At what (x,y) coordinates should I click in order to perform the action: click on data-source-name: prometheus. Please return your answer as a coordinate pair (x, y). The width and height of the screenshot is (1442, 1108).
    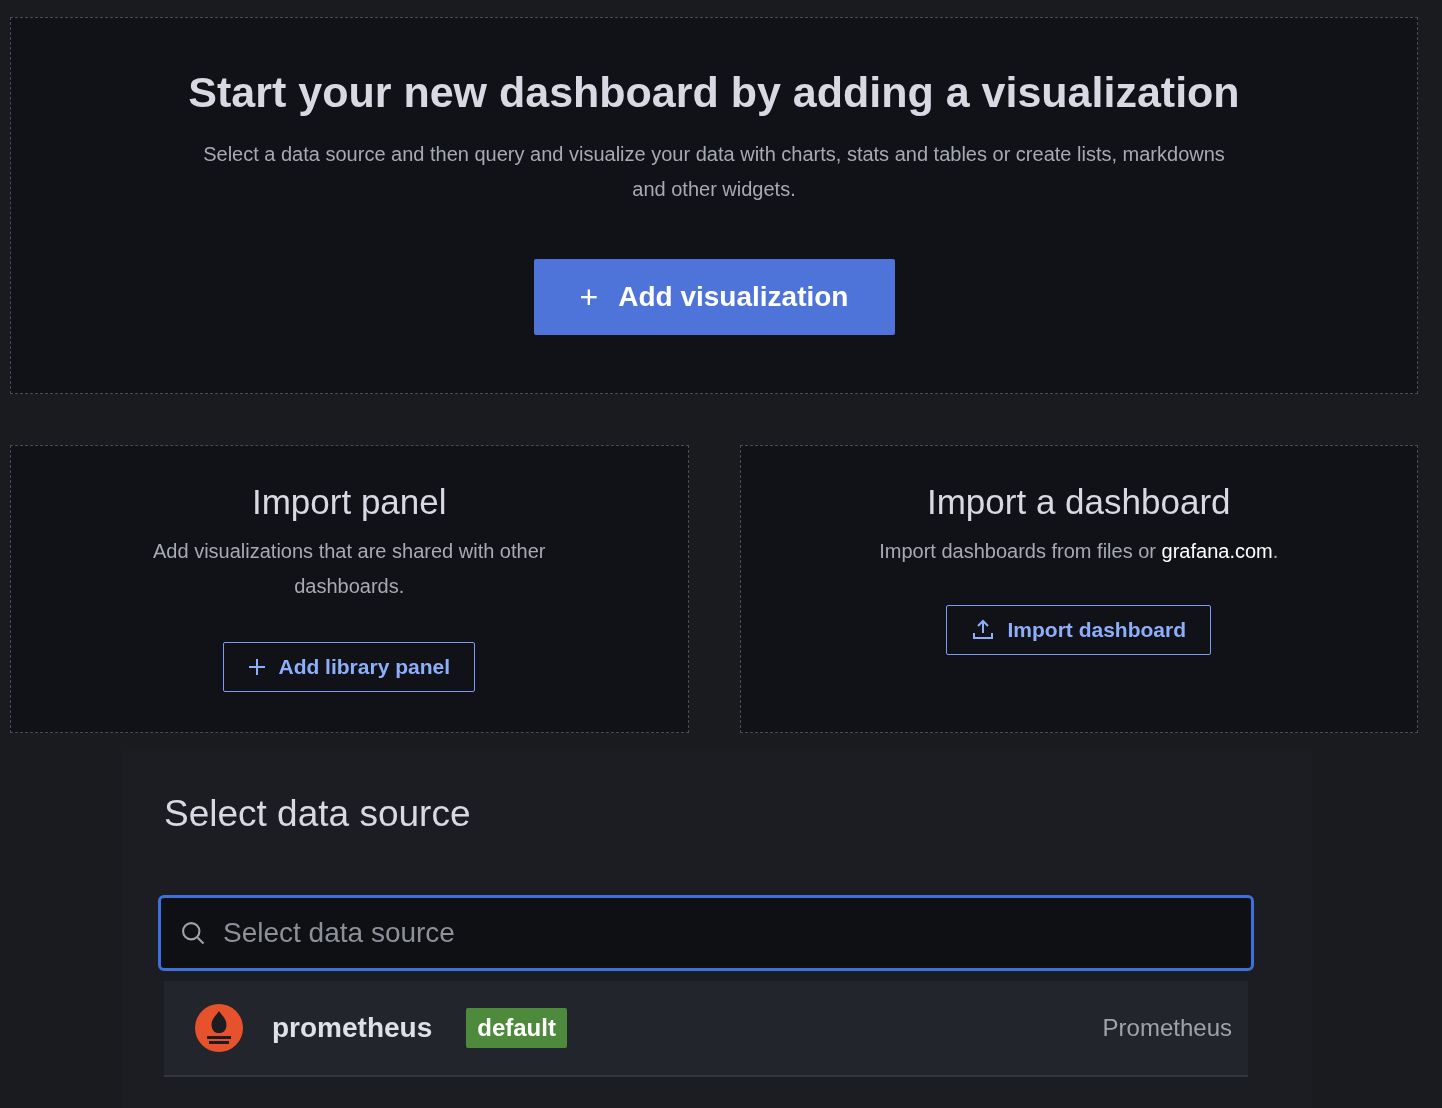
    Looking at the image, I should click on (352, 1028).